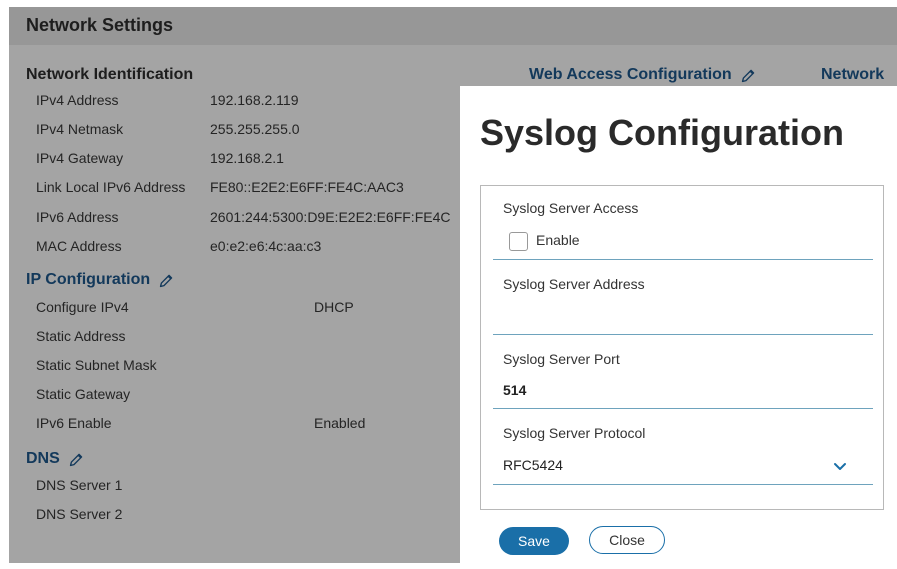 The width and height of the screenshot is (897, 569). Describe the element at coordinates (558, 240) in the screenshot. I see `enable-label: Enable` at that location.